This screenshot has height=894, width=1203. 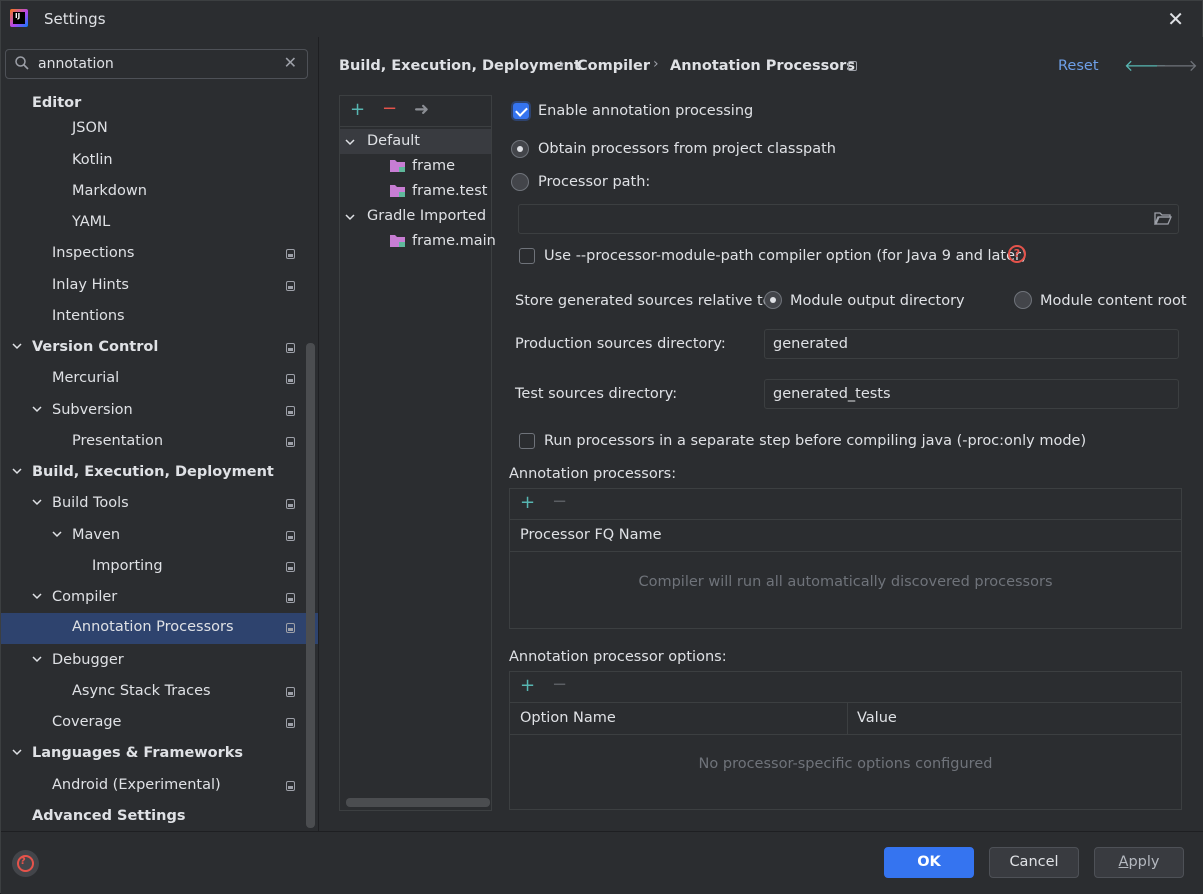 I want to click on tree-item-build-execution-deployment: Build, Execution, Deployment, so click(x=159, y=473).